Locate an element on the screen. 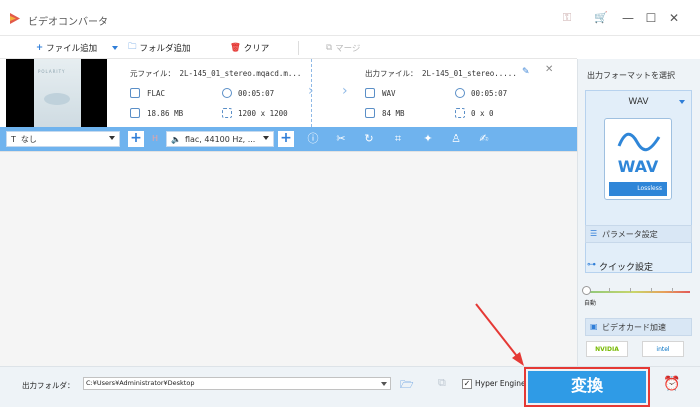  subtitle-extract-icon: H is located at coordinates (155, 139).